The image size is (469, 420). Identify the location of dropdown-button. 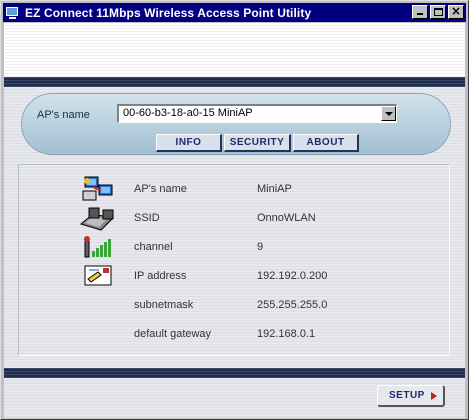
(388, 113).